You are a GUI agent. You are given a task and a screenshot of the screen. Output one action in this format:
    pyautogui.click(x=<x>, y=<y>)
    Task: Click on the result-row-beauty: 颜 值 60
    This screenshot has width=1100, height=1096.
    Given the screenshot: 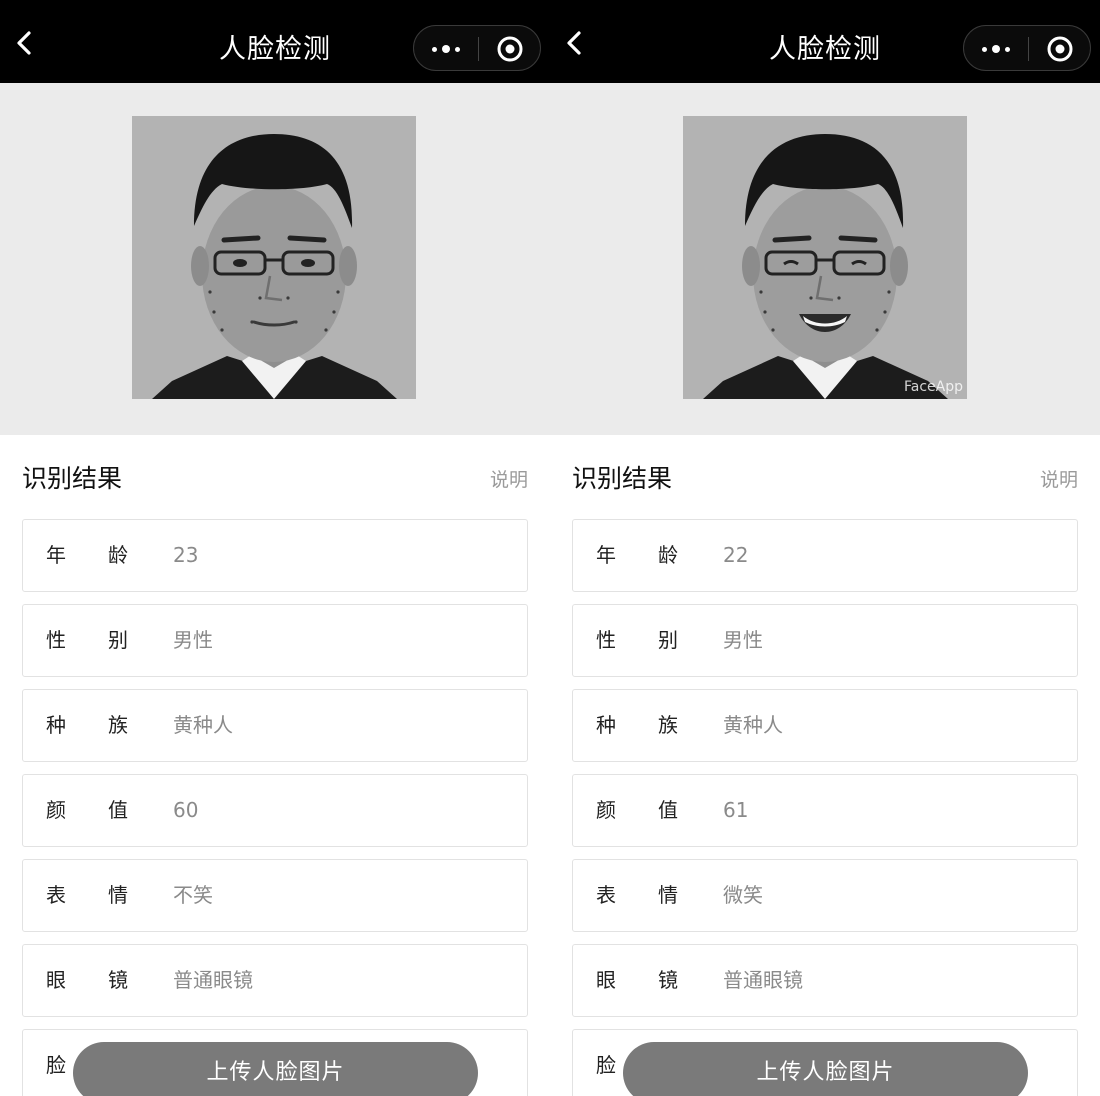 What is the action you would take?
    pyautogui.click(x=275, y=810)
    